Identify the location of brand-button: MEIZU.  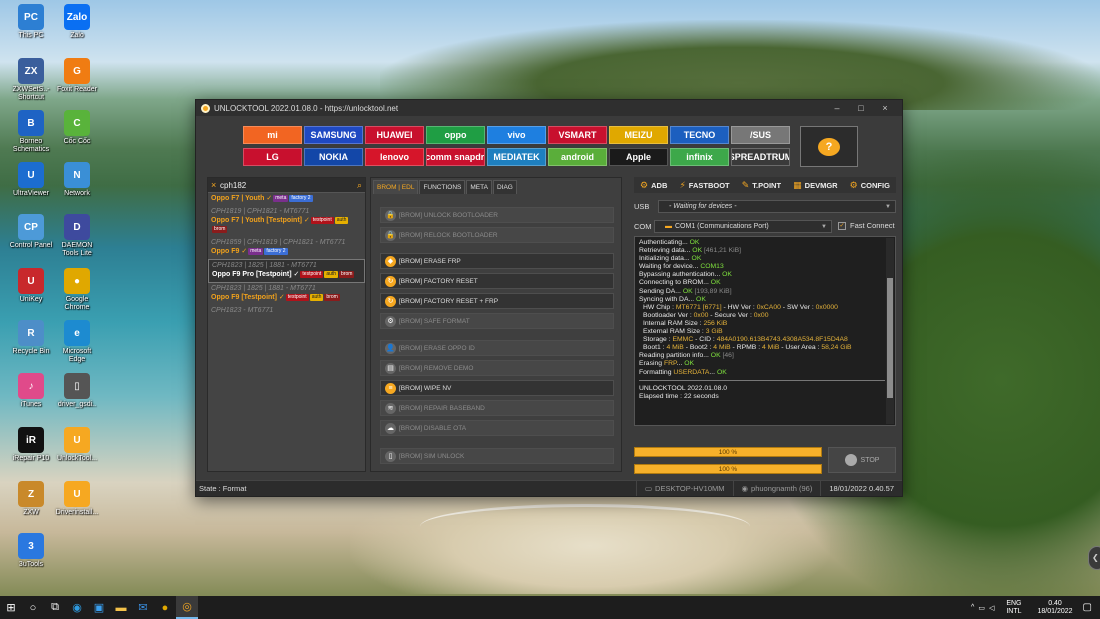
(638, 135).